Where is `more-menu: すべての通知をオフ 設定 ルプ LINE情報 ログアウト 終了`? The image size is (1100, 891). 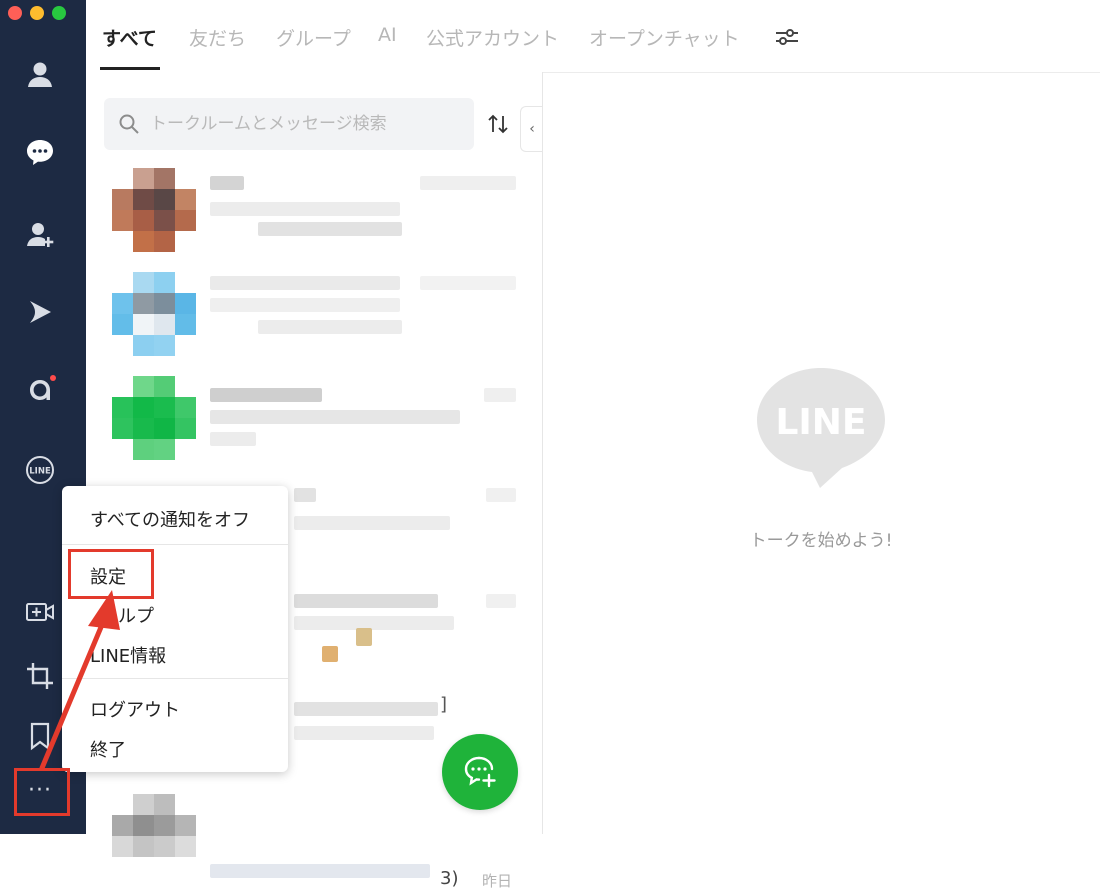 more-menu: すべての通知をオフ 設定 ルプ LINE情報 ログアウト 終了 is located at coordinates (175, 629).